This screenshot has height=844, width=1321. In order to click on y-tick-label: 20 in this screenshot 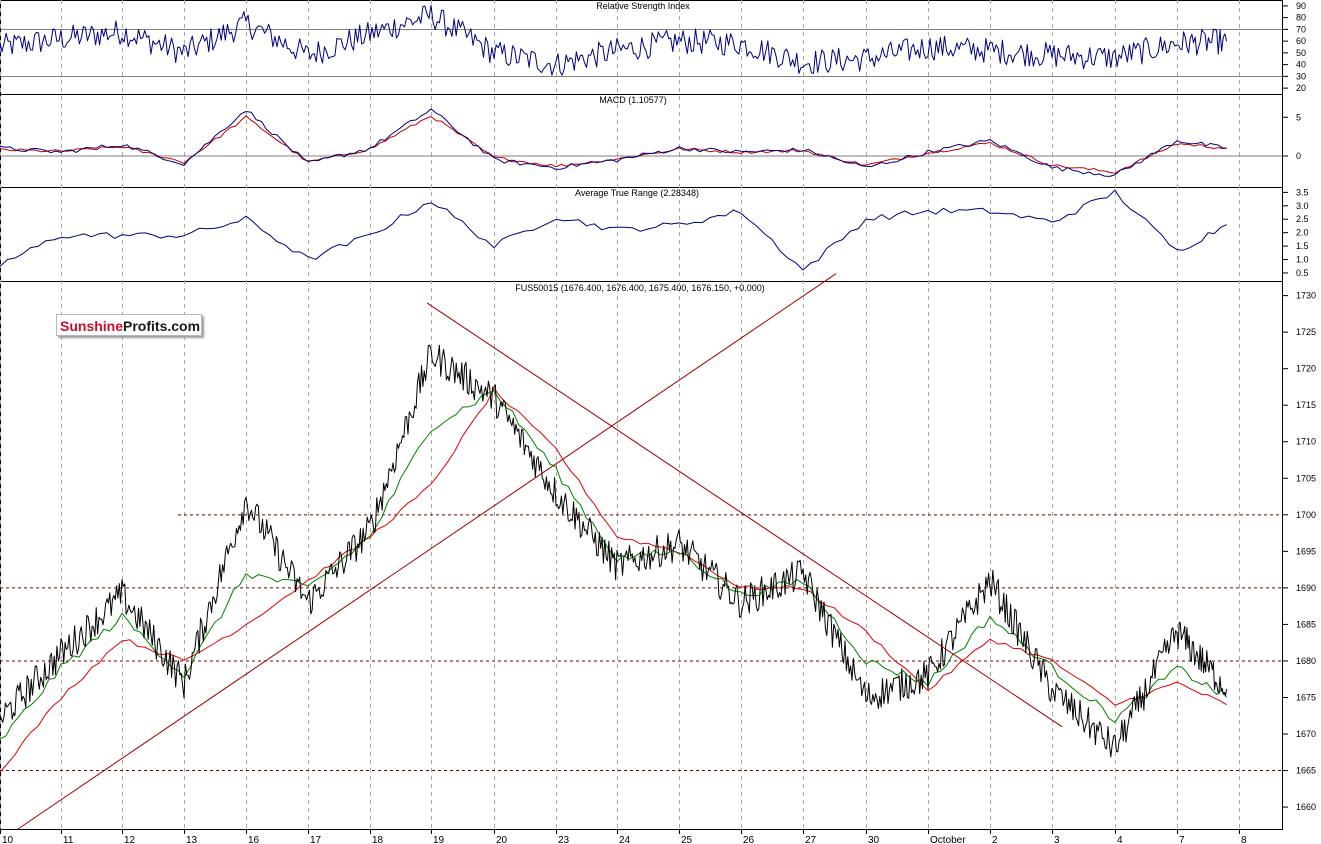, I will do `click(1301, 88)`.